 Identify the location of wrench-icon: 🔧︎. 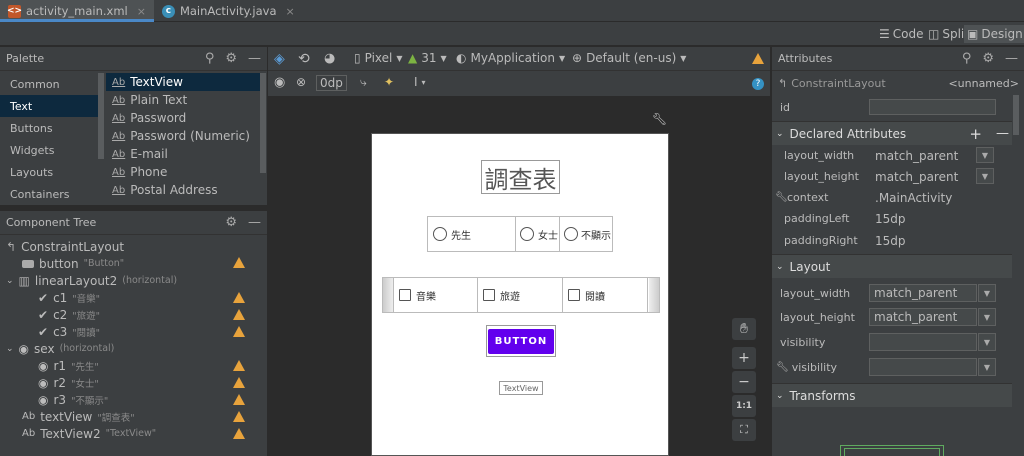
(659, 119).